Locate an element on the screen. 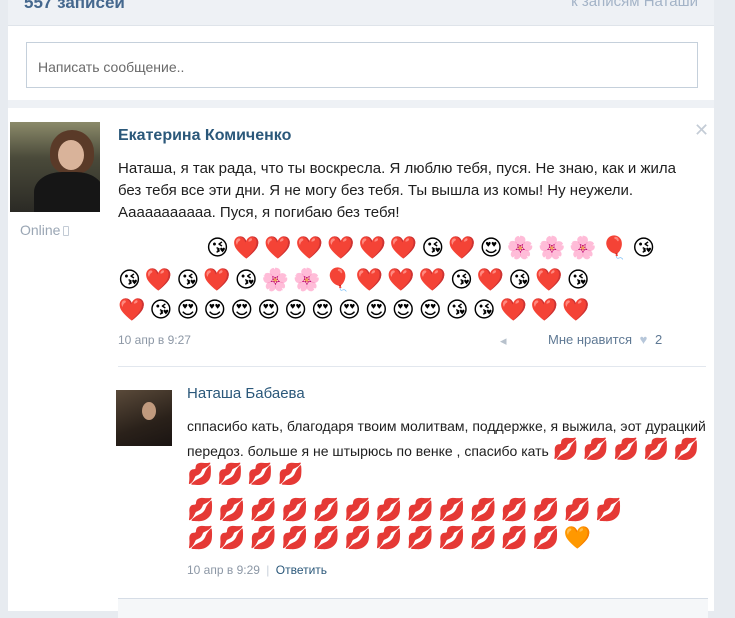 This screenshot has width=735, height=618. post-date: 10 апр в 9:27 is located at coordinates (154, 340).